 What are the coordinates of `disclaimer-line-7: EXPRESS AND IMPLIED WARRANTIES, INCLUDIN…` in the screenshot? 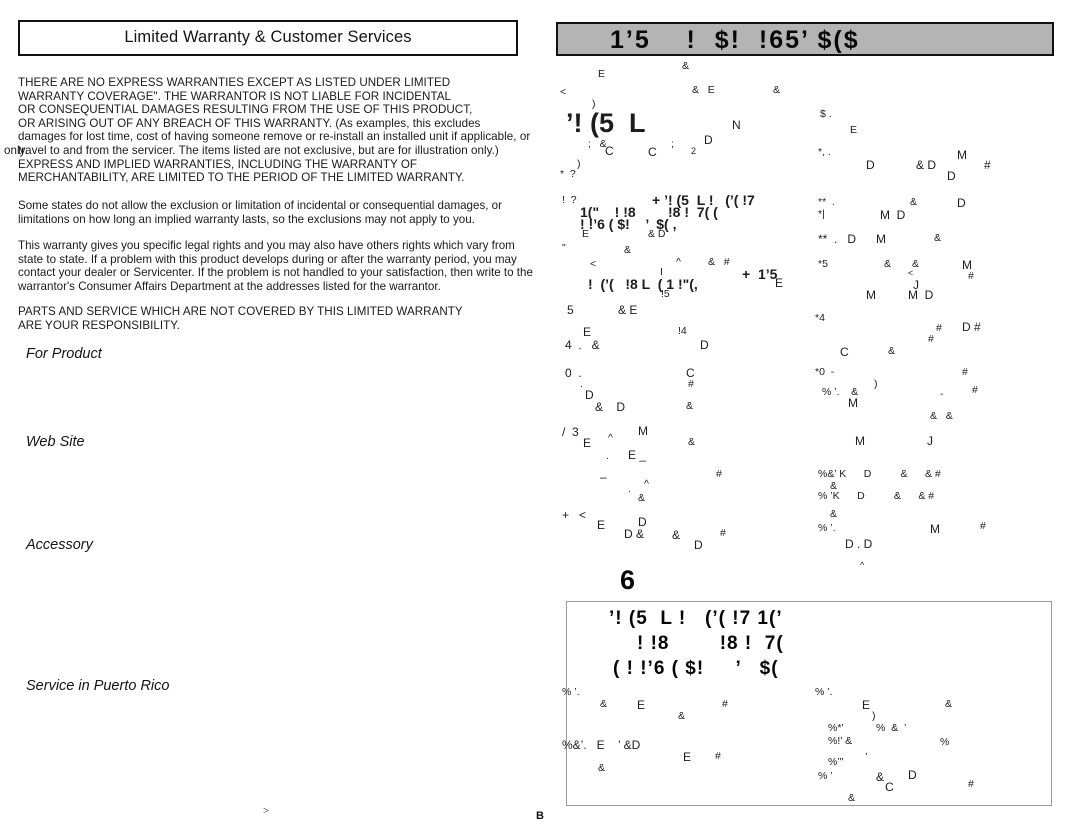 It's located at (218, 164).